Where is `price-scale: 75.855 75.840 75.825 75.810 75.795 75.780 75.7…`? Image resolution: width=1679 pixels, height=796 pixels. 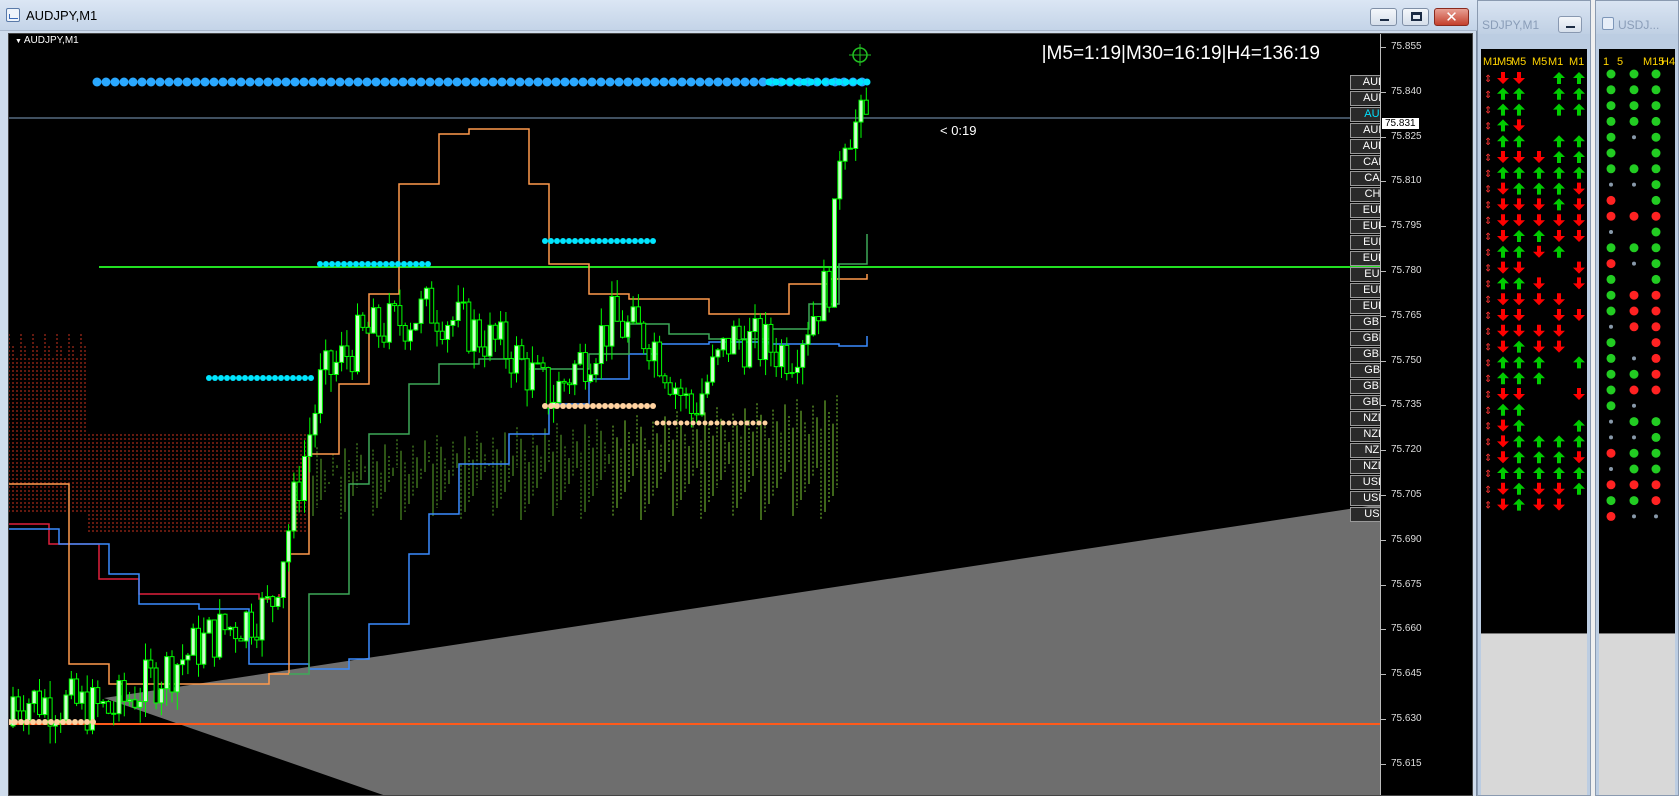 price-scale: 75.855 75.840 75.825 75.810 75.795 75.780 75.7… is located at coordinates (1426, 414).